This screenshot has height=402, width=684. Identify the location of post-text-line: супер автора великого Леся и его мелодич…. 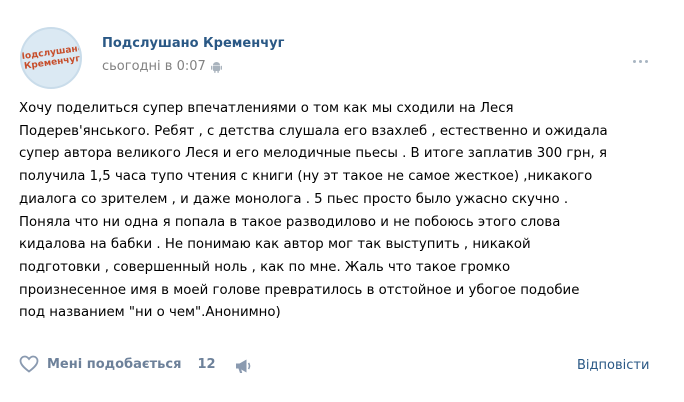
(313, 154).